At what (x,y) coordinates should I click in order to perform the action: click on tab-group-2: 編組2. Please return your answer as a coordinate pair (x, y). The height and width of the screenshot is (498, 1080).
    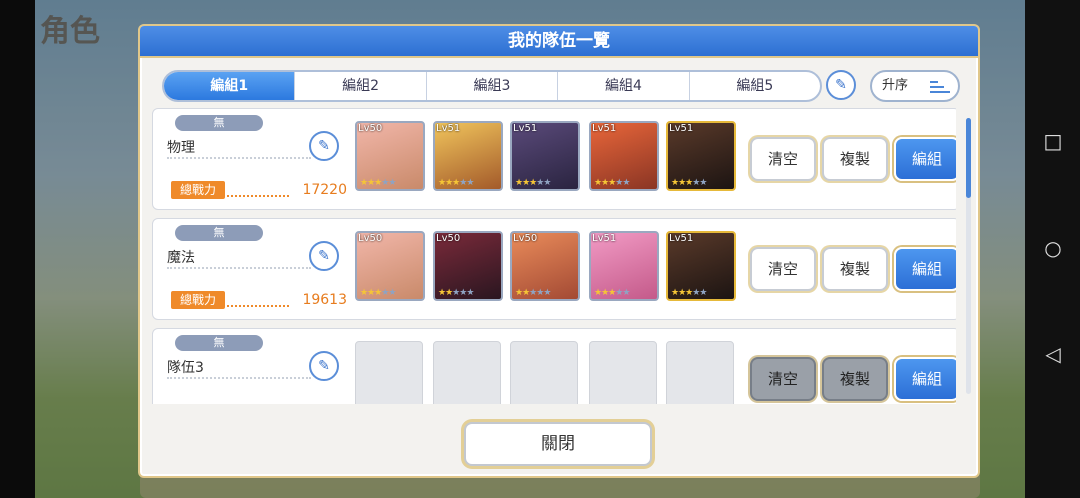
    Looking at the image, I should click on (361, 86).